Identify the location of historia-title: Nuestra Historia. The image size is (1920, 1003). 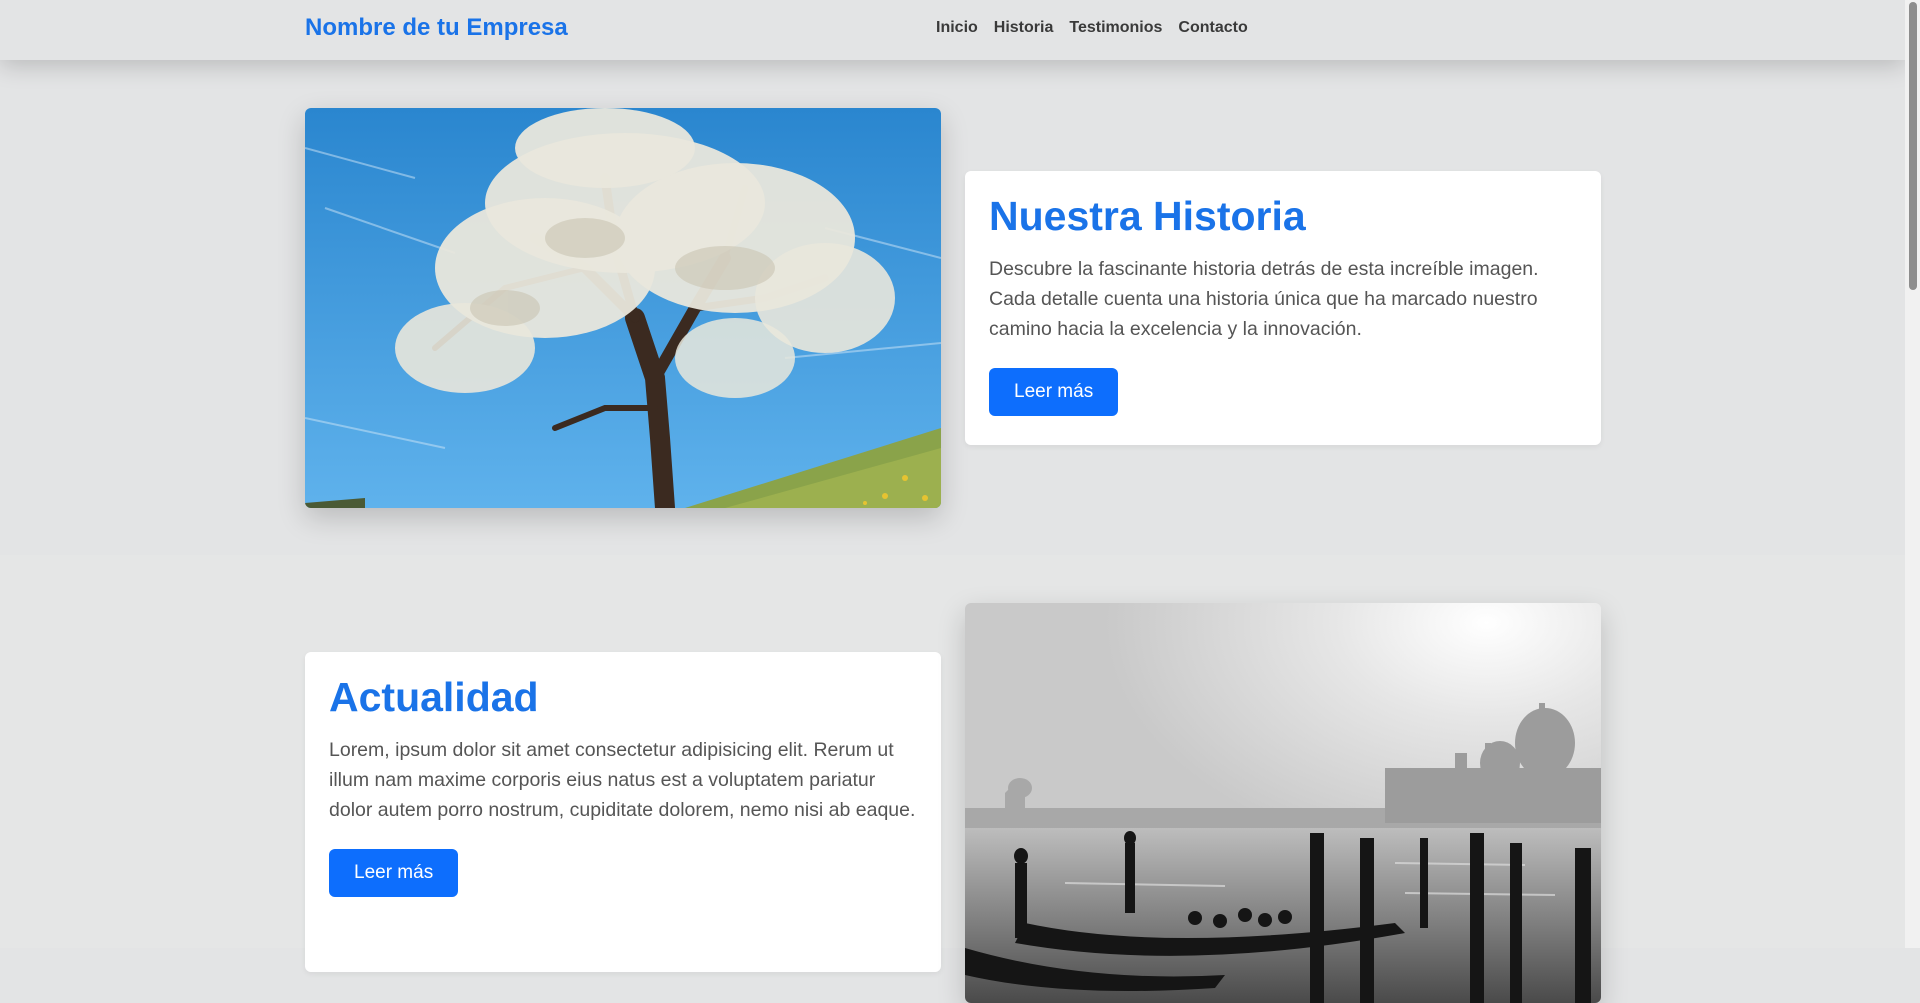
(1147, 216).